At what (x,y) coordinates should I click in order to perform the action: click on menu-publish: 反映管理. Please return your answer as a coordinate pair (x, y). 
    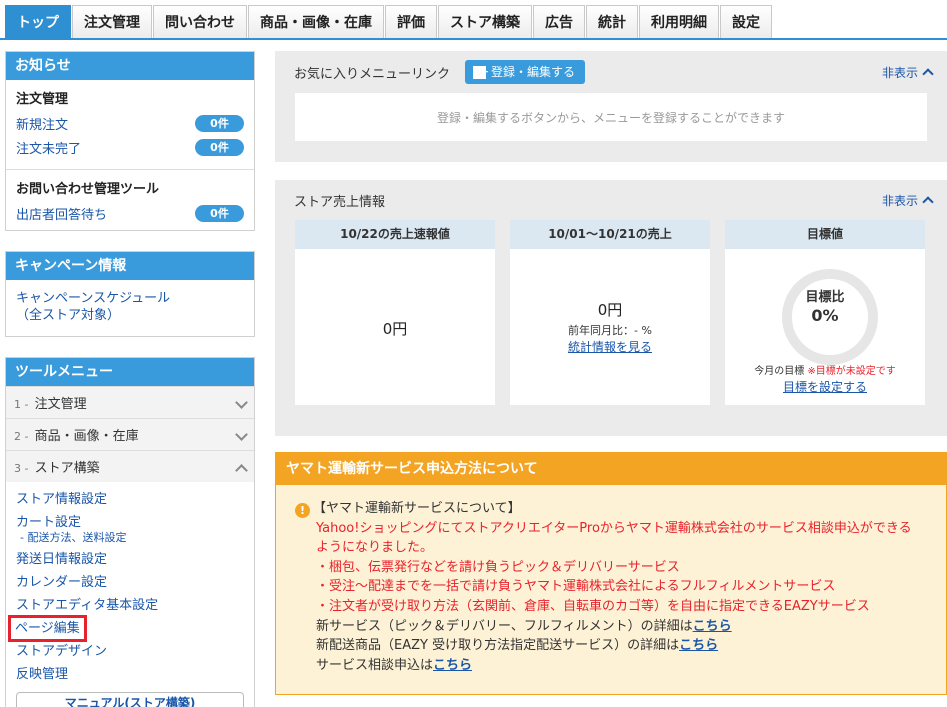
    Looking at the image, I should click on (130, 674).